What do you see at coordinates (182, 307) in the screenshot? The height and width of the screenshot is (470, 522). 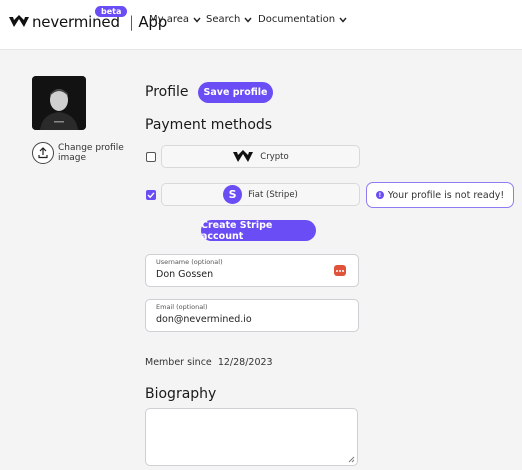 I see `email-label: Email (optional)` at bounding box center [182, 307].